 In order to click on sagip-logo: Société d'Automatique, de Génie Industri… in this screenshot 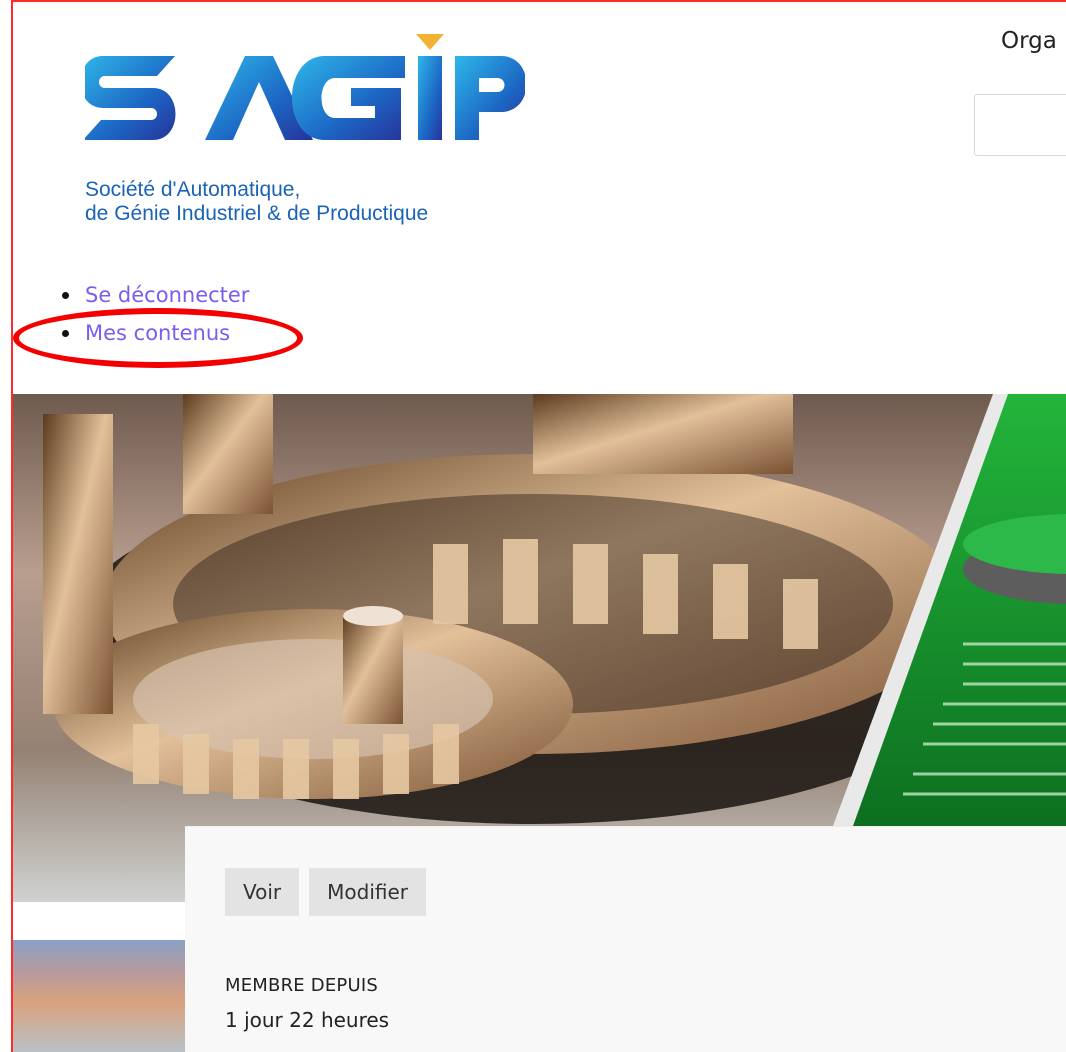, I will do `click(305, 131)`.